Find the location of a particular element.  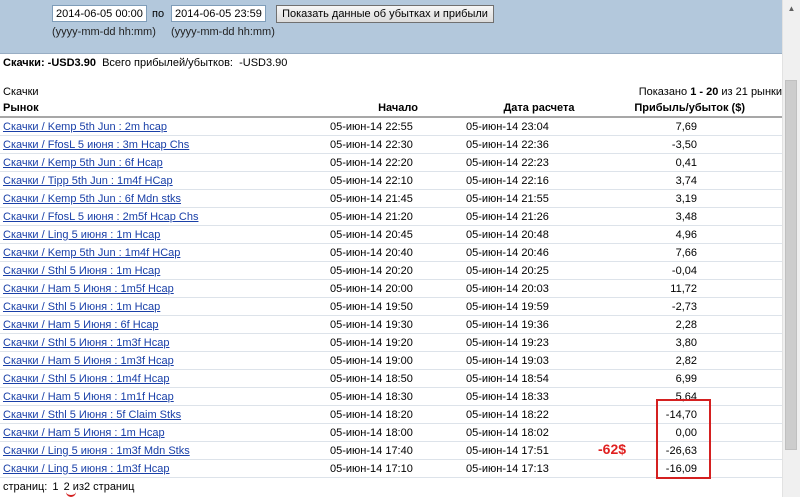

market-cell: Скачки / Sthl 5 Июня : 1m Hcap is located at coordinates (165, 306).